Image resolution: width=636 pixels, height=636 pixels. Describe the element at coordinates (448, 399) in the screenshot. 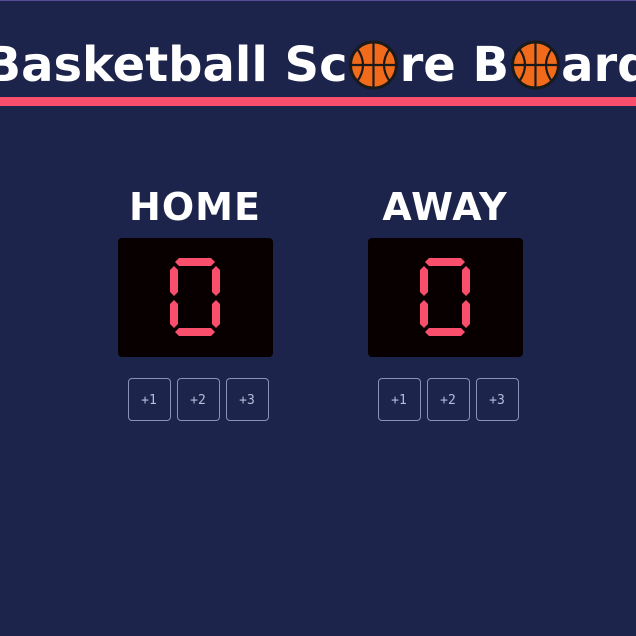

I see `away-add-2-button: +2` at that location.